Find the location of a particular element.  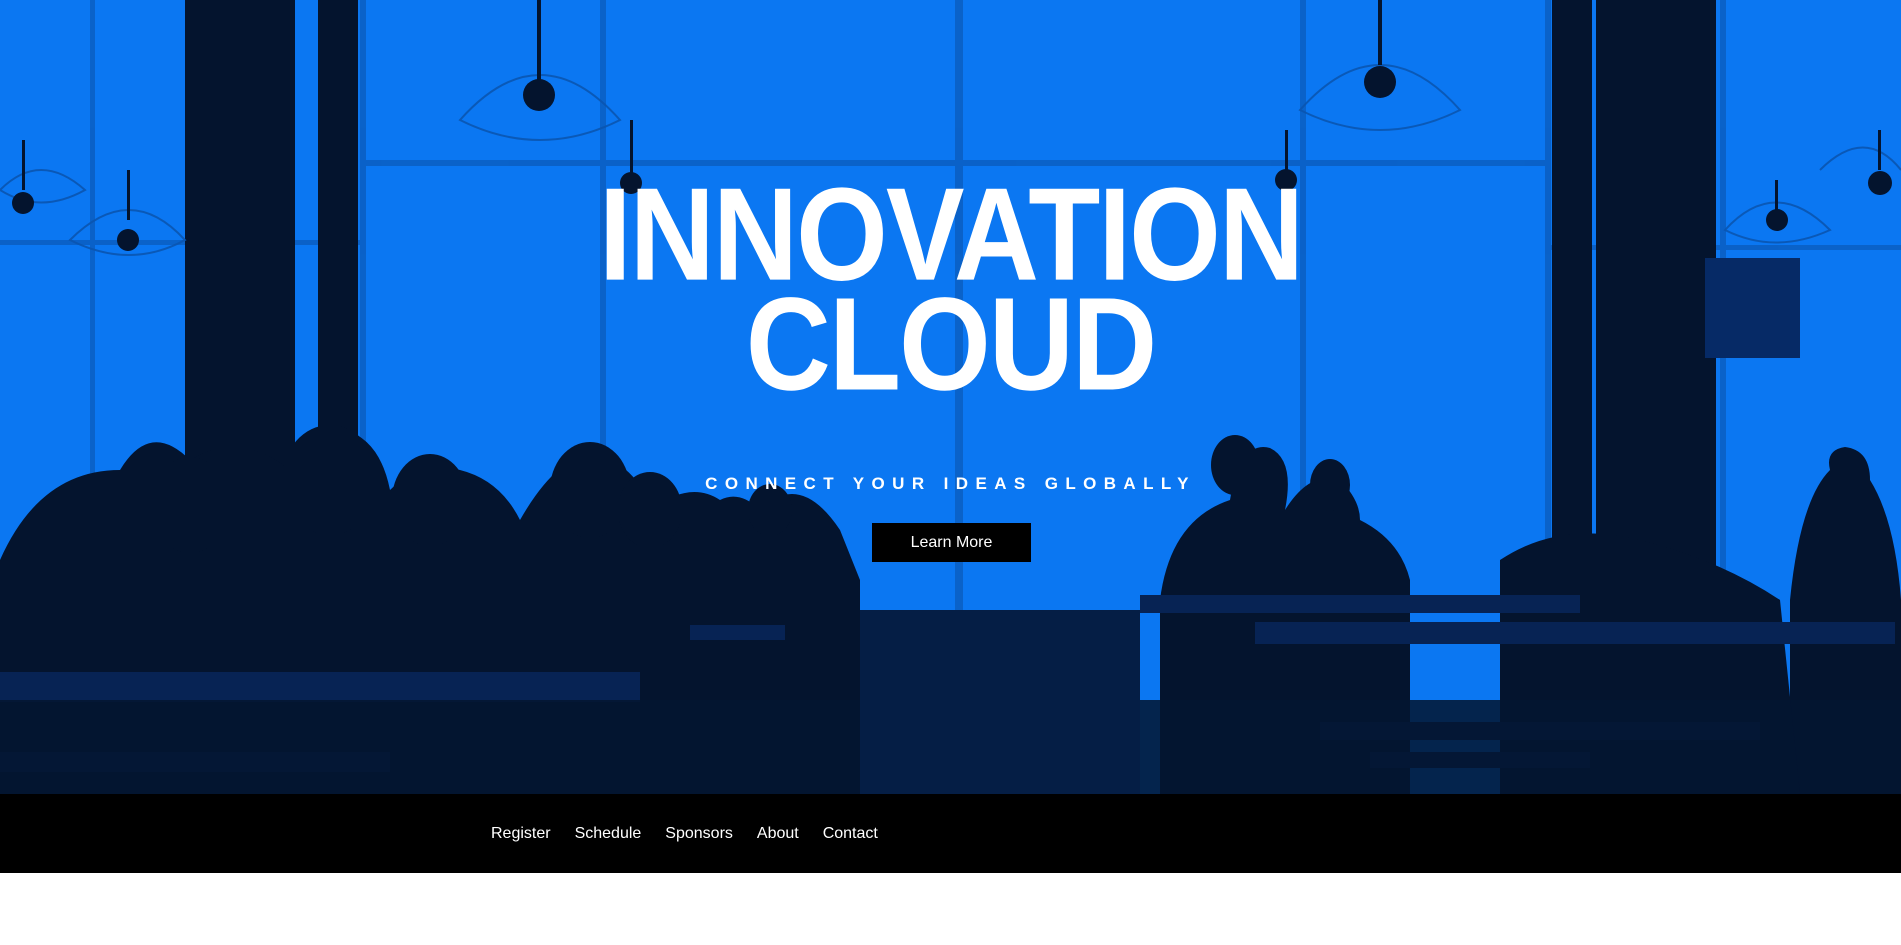

nav-item-about: About is located at coordinates (778, 834).